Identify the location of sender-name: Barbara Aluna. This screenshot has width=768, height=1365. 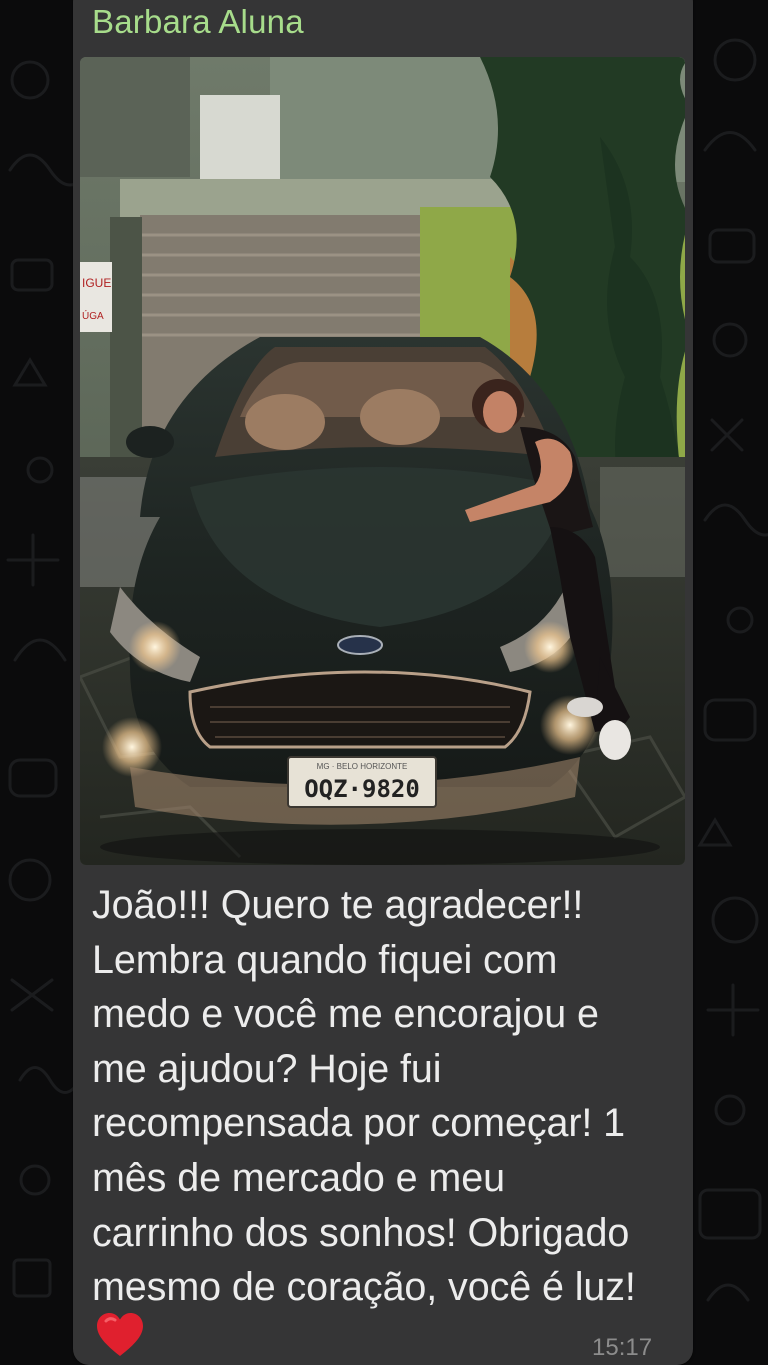
(198, 22).